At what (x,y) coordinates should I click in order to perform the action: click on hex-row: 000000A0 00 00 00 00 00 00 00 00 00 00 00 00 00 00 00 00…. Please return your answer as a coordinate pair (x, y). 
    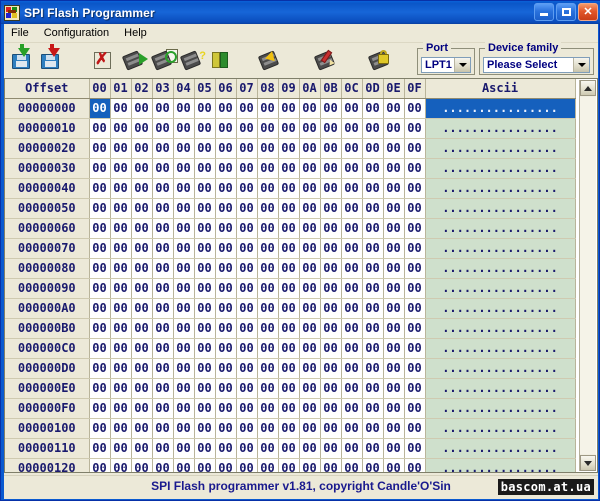
    Looking at the image, I should click on (290, 308).